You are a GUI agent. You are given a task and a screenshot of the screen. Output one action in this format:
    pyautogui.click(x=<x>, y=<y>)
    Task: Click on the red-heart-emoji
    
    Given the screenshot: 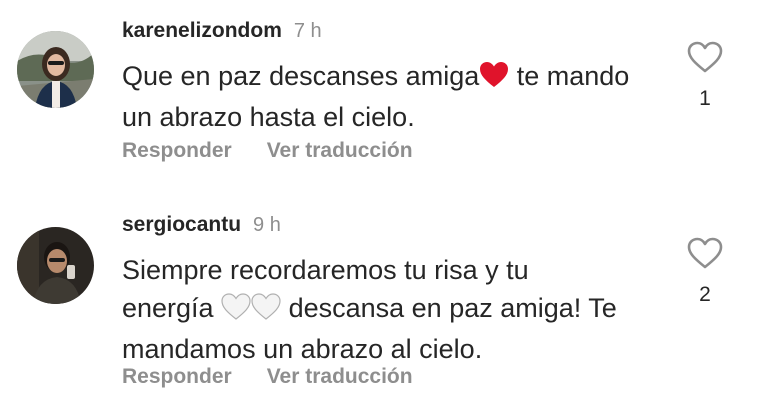 What is the action you would take?
    pyautogui.click(x=494, y=79)
    